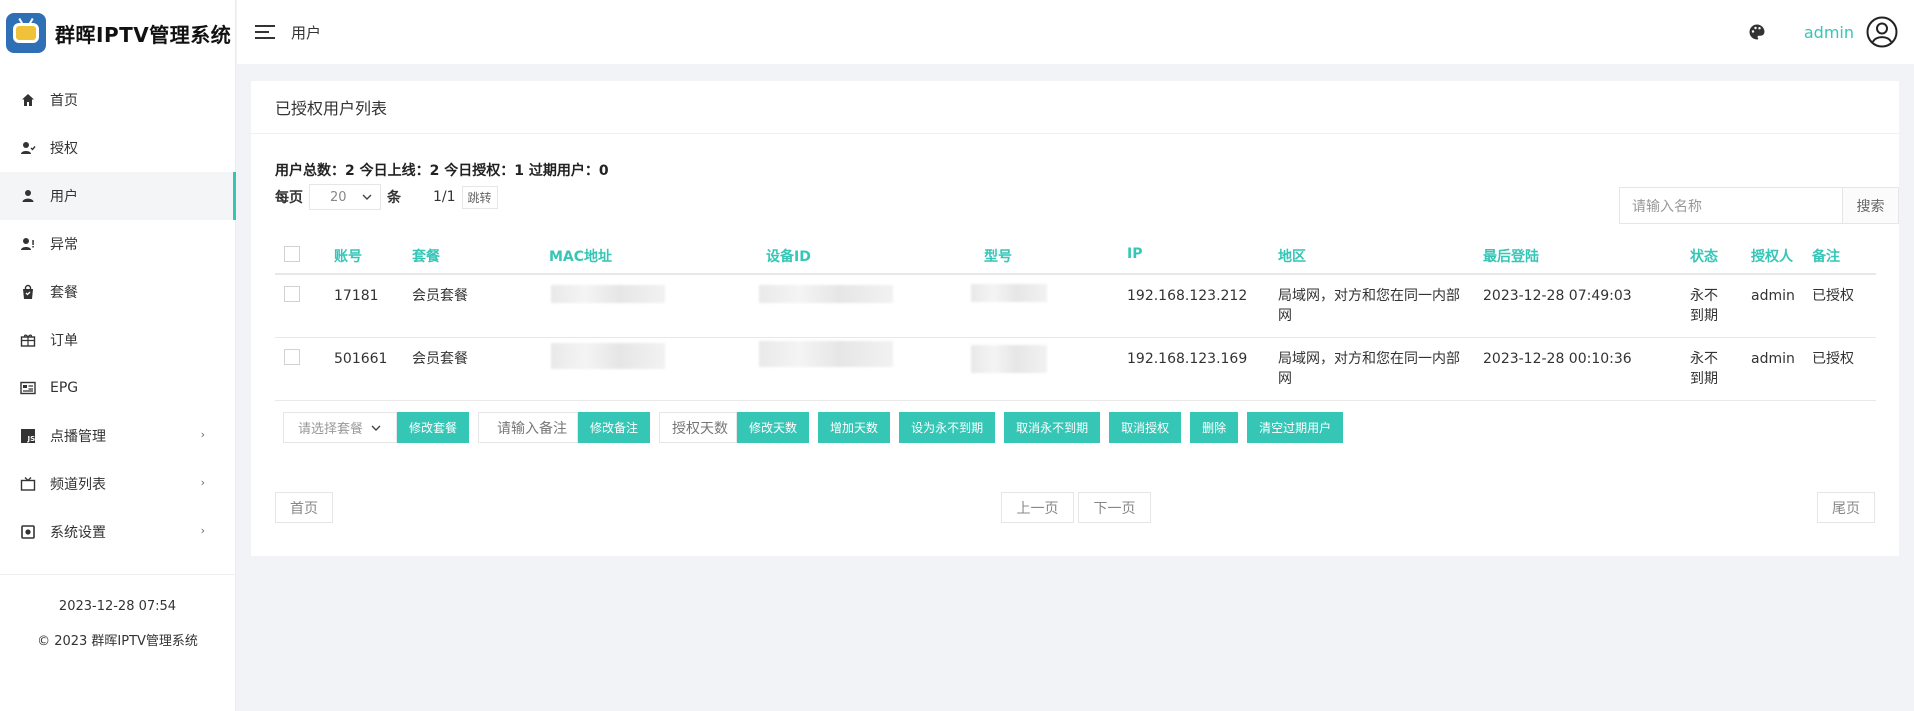 The width and height of the screenshot is (1914, 711). Describe the element at coordinates (1075, 32) in the screenshot. I see `top-header: 用户 admin` at that location.